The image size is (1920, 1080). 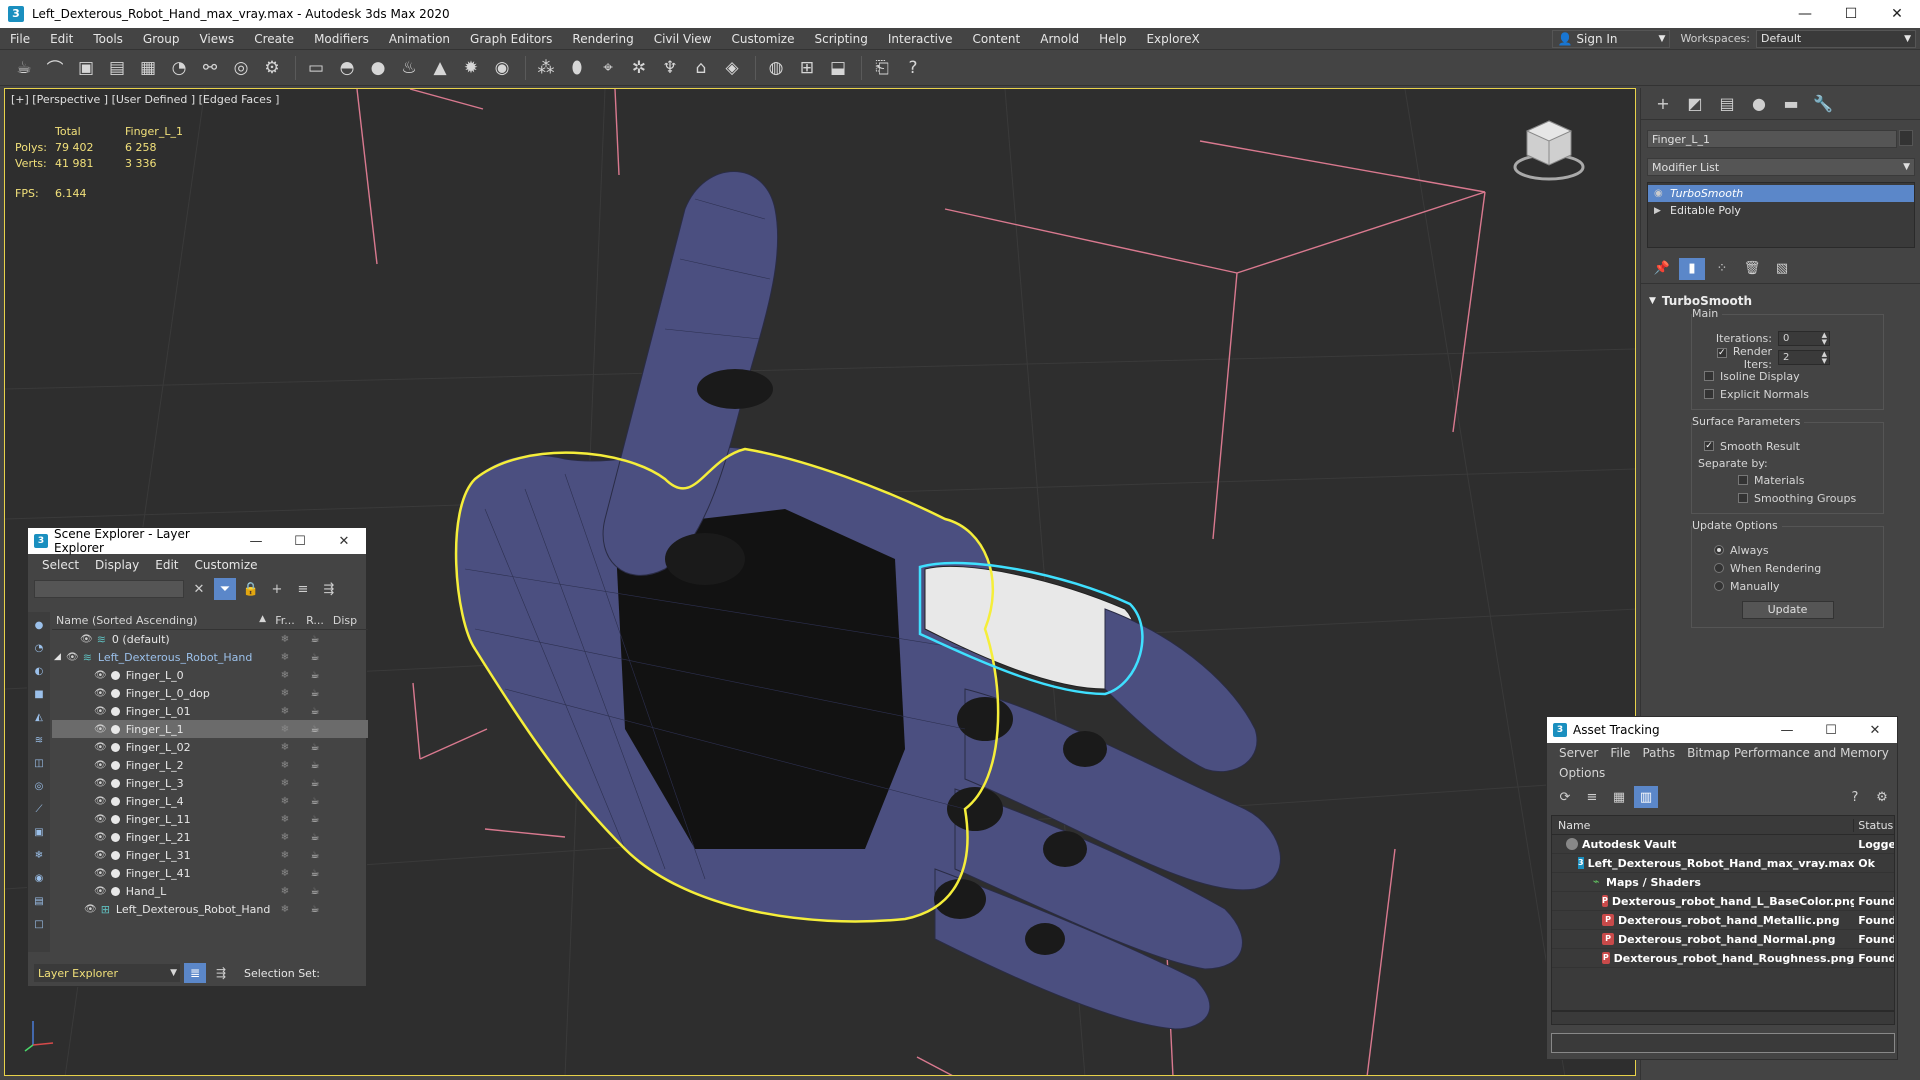 I want to click on sign-in-dropdown: 👤 Sign In ▼, so click(x=1611, y=38).